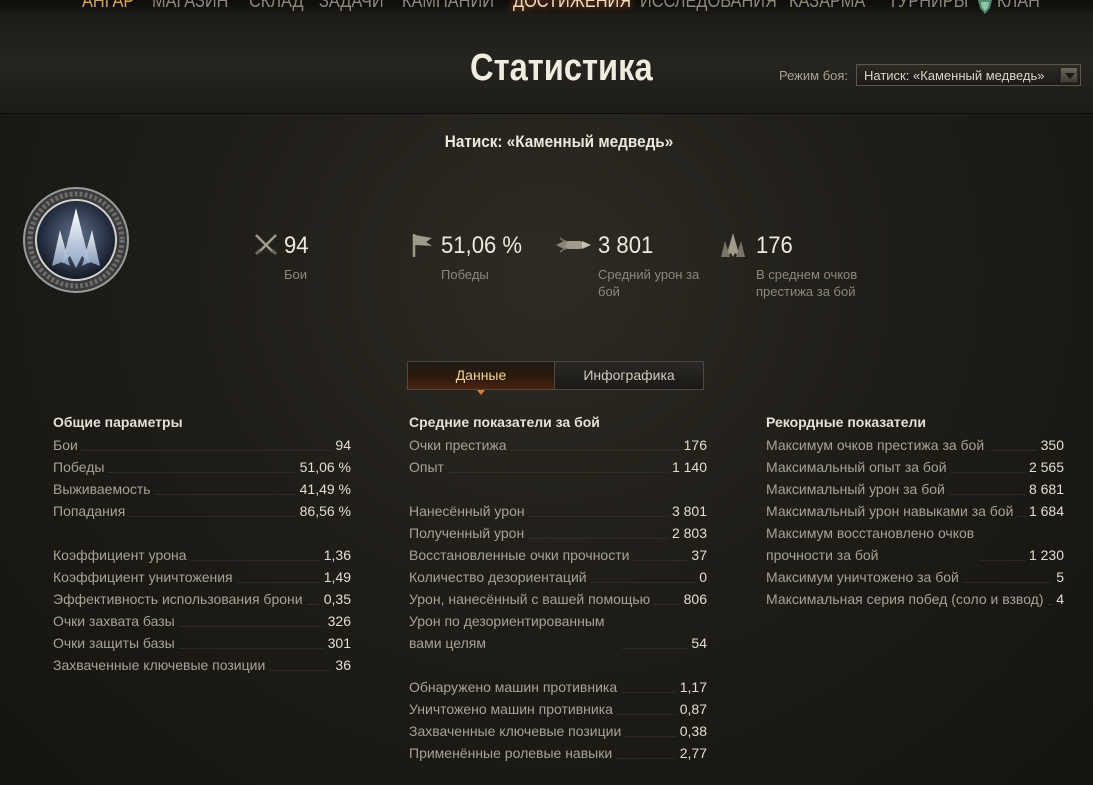 This screenshot has height=785, width=1093. Describe the element at coordinates (89, 511) in the screenshot. I see `stat-name: Попадания` at that location.